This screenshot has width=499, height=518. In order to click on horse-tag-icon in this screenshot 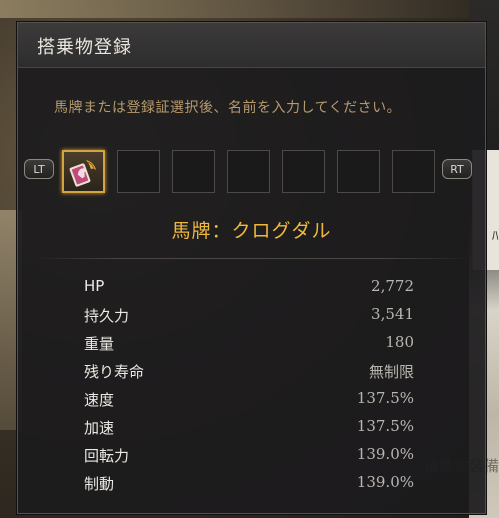, I will do `click(82, 173)`.